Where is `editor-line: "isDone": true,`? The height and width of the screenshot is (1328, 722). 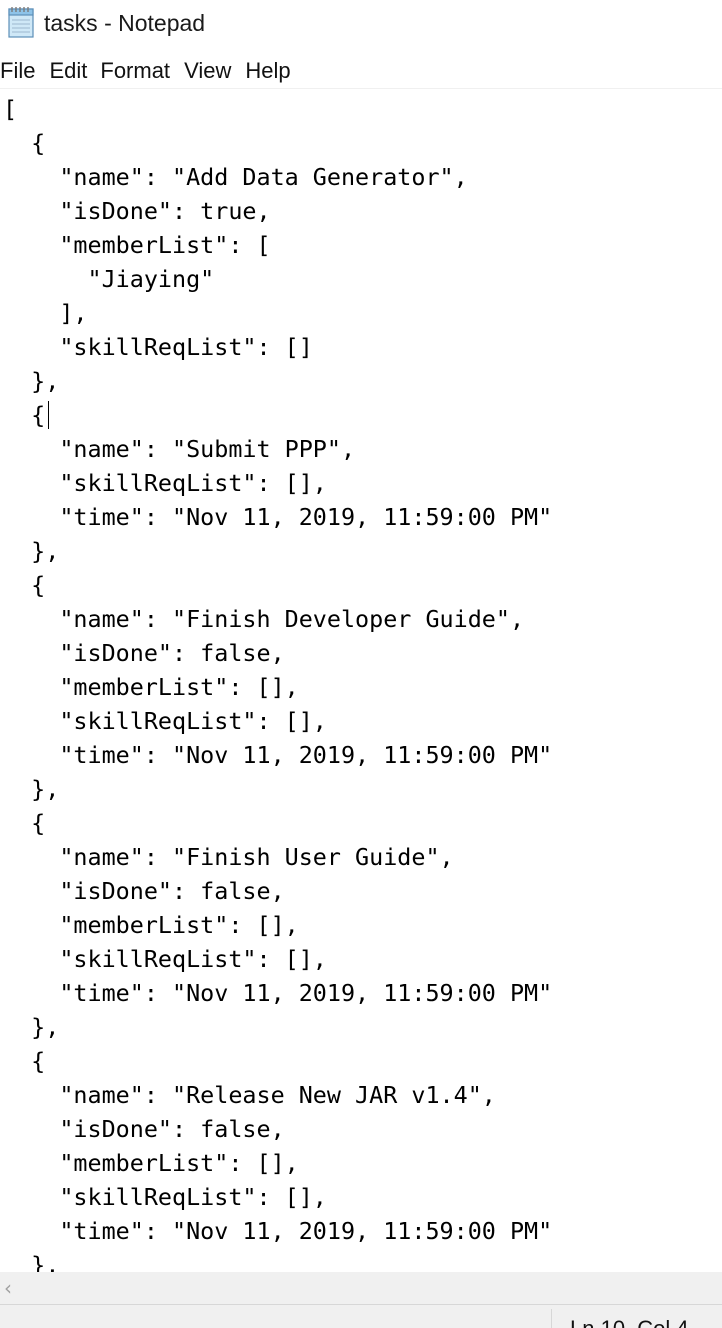
editor-line: "isDone": true, is located at coordinates (137, 211).